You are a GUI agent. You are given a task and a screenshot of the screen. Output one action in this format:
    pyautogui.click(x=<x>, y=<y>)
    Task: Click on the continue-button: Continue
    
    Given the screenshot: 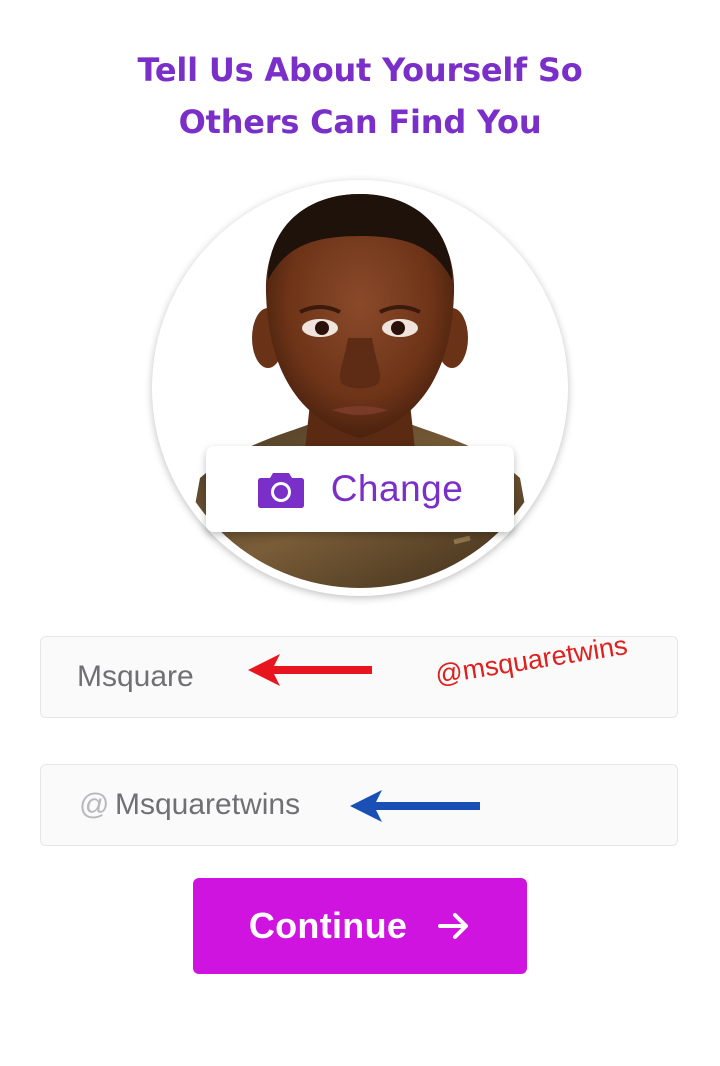 What is the action you would take?
    pyautogui.click(x=360, y=926)
    